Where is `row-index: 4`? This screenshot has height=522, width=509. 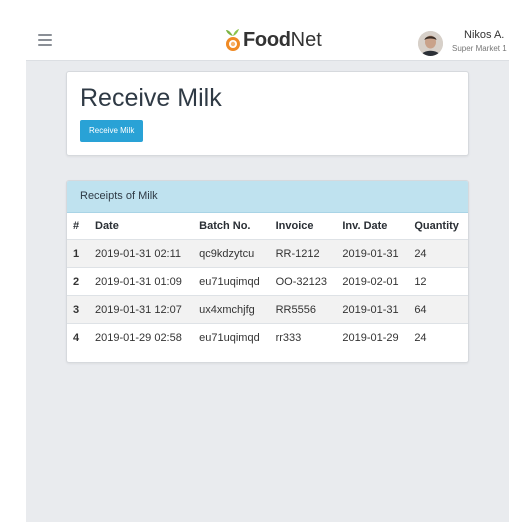
row-index: 4 is located at coordinates (78, 337).